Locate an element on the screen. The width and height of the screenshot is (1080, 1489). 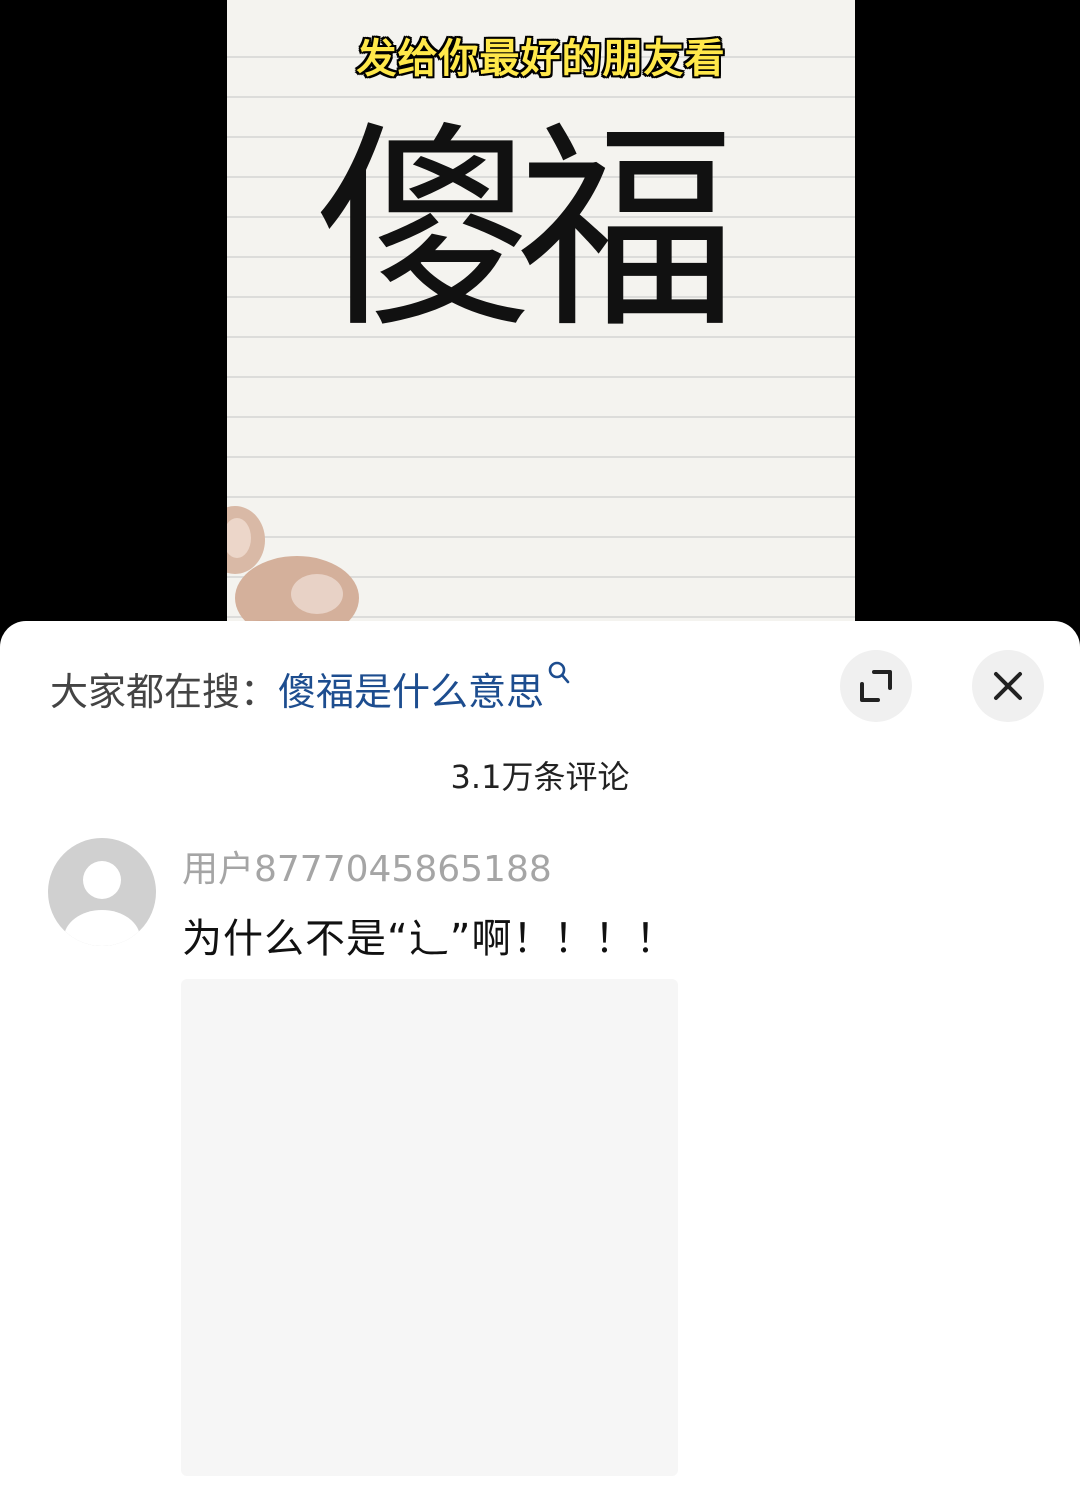
search-icon is located at coordinates (559, 672).